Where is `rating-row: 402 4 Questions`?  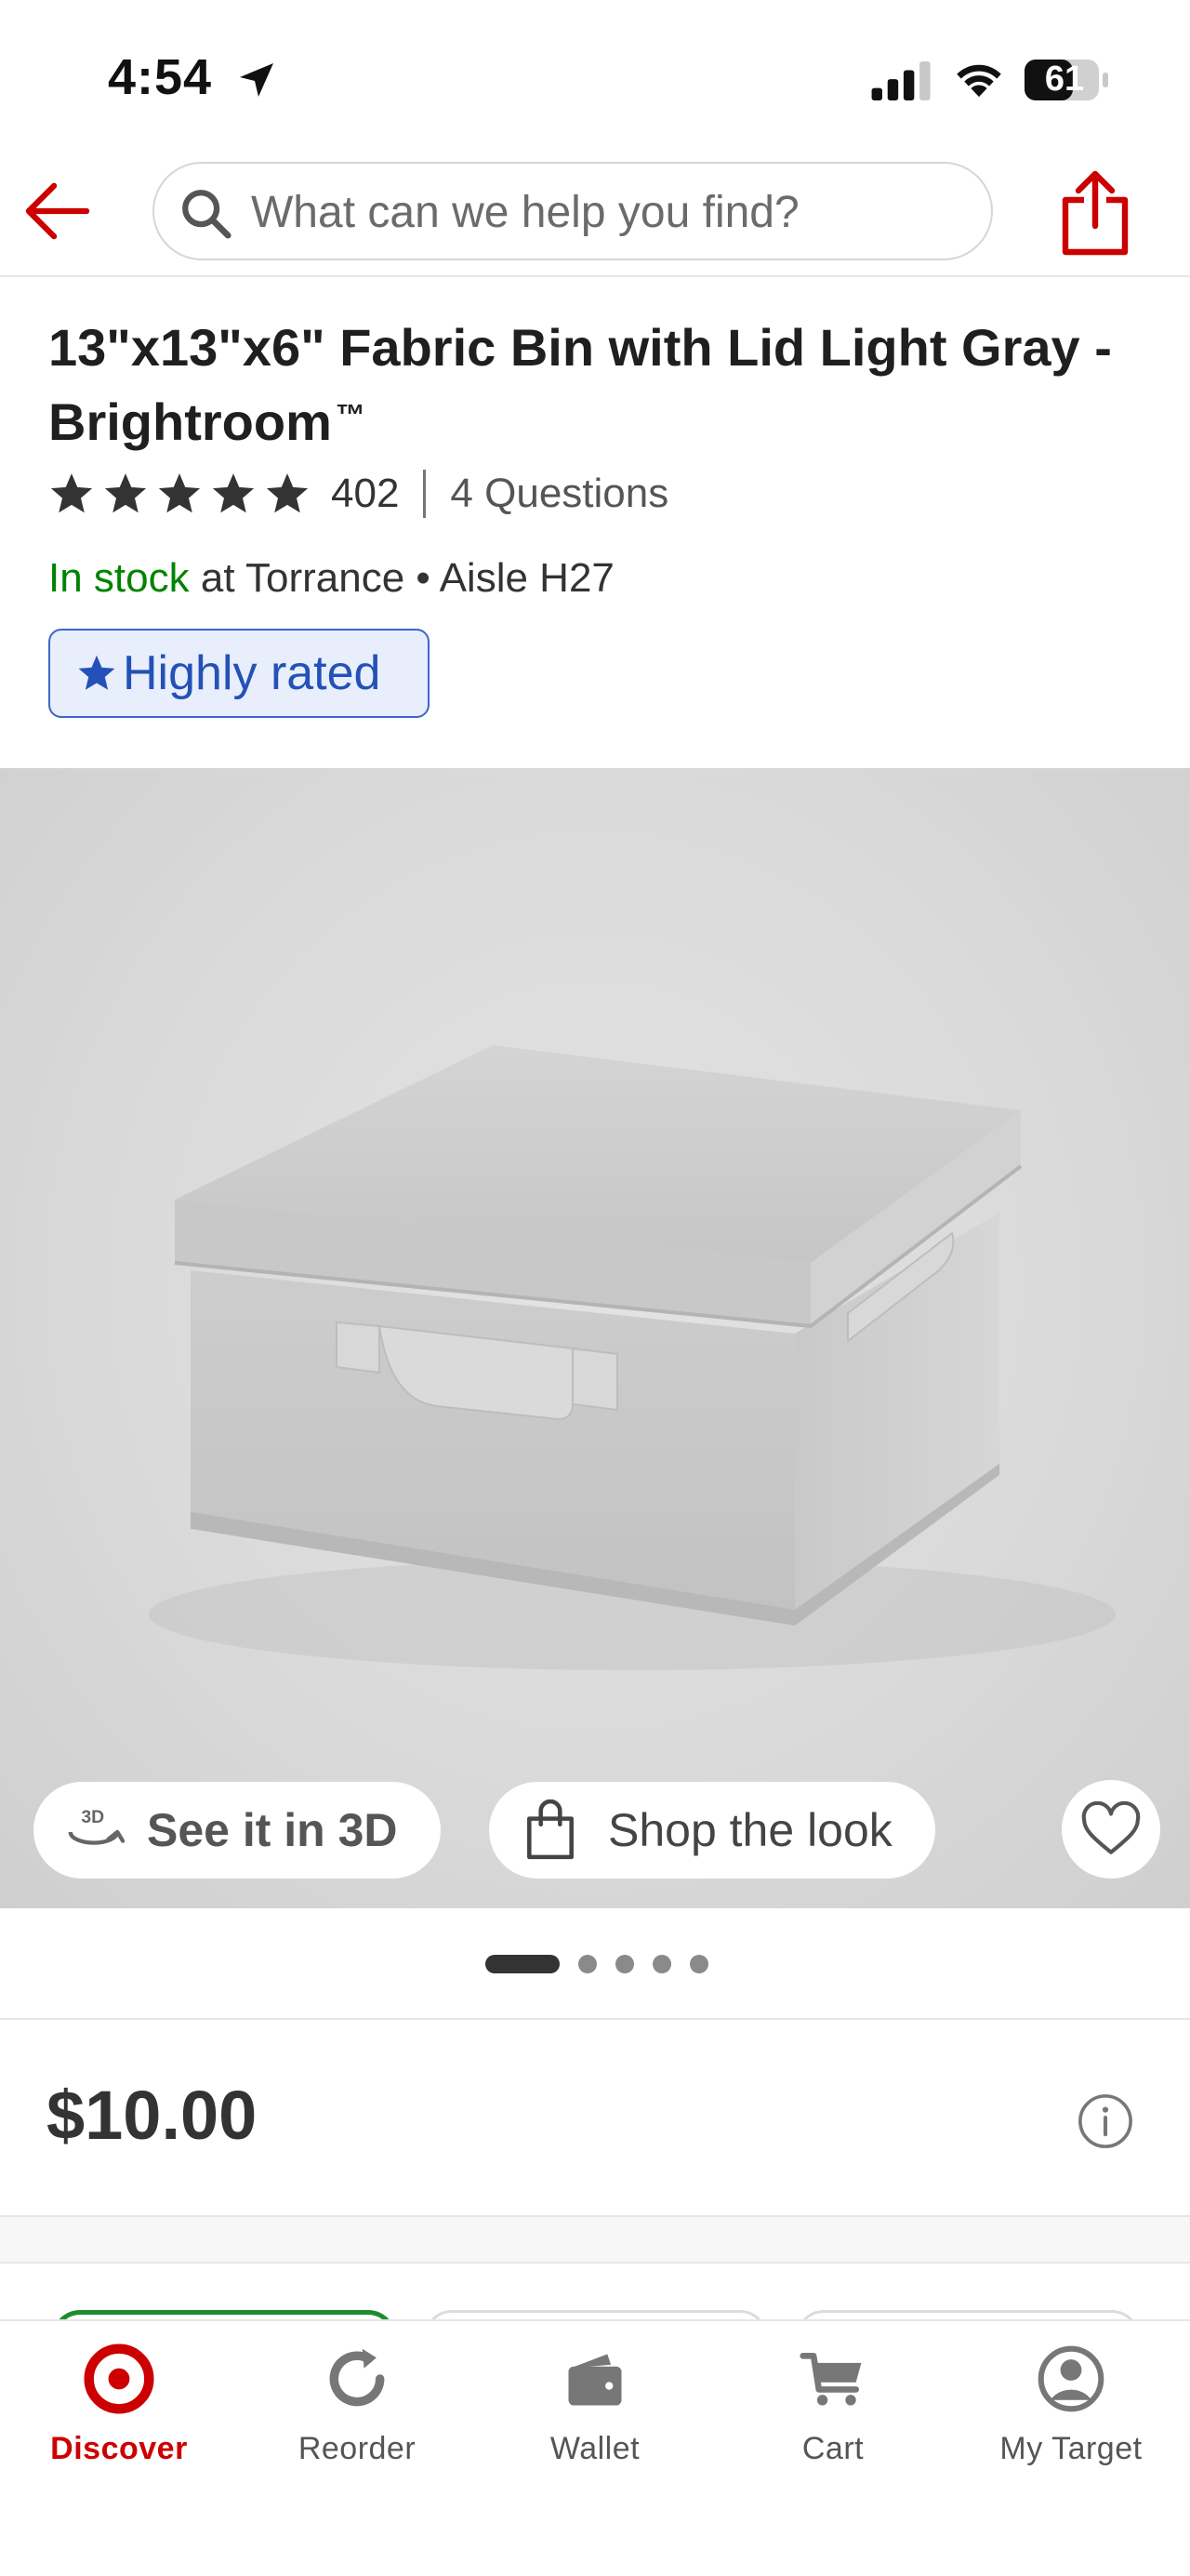
rating-row: 402 4 Questions is located at coordinates (358, 494).